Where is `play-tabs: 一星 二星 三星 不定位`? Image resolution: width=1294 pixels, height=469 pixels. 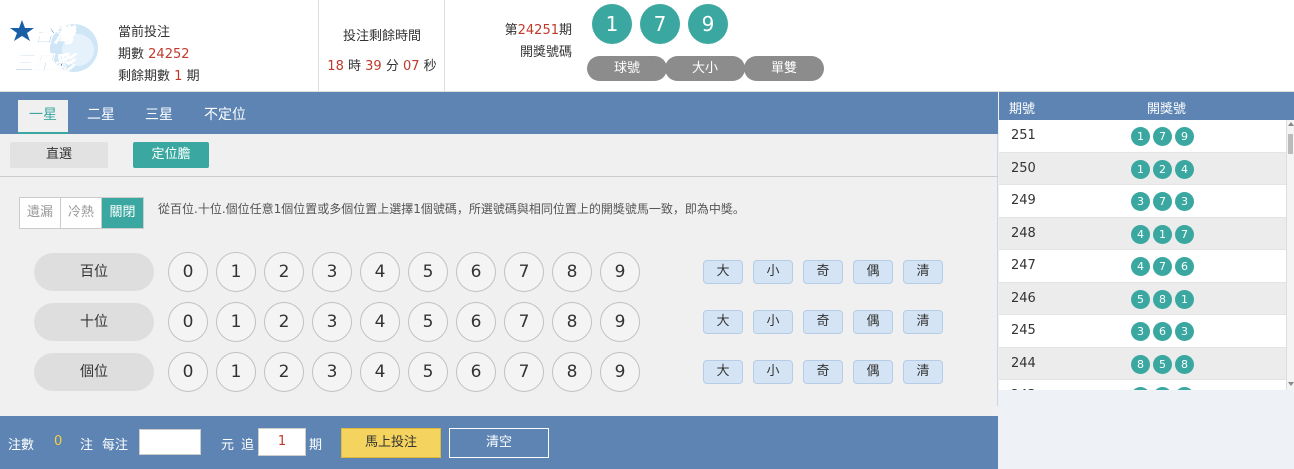 play-tabs: 一星 二星 三星 不定位 is located at coordinates (499, 113).